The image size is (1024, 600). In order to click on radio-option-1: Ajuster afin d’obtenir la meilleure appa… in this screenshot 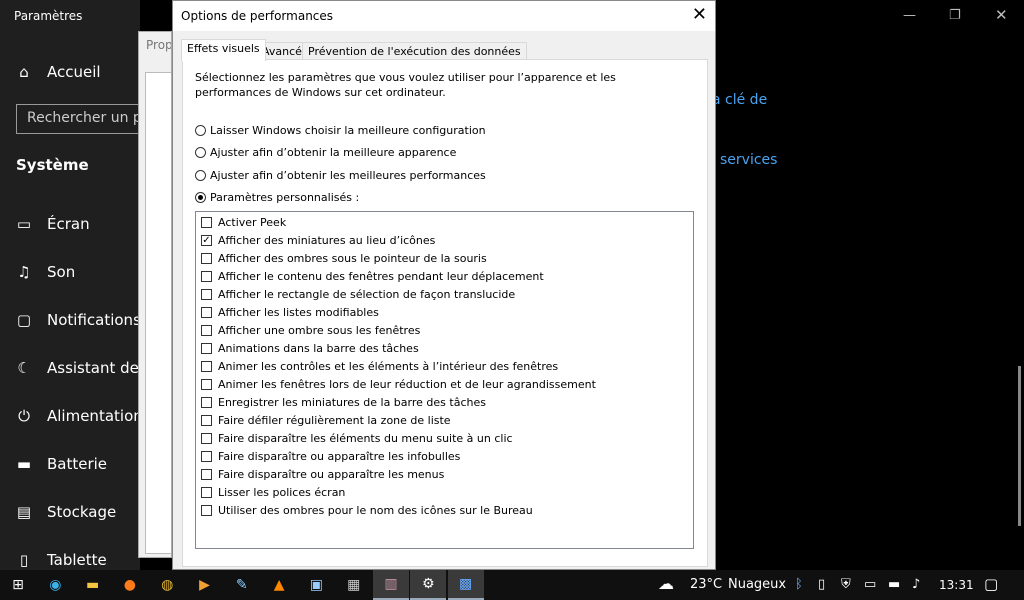, I will do `click(325, 153)`.